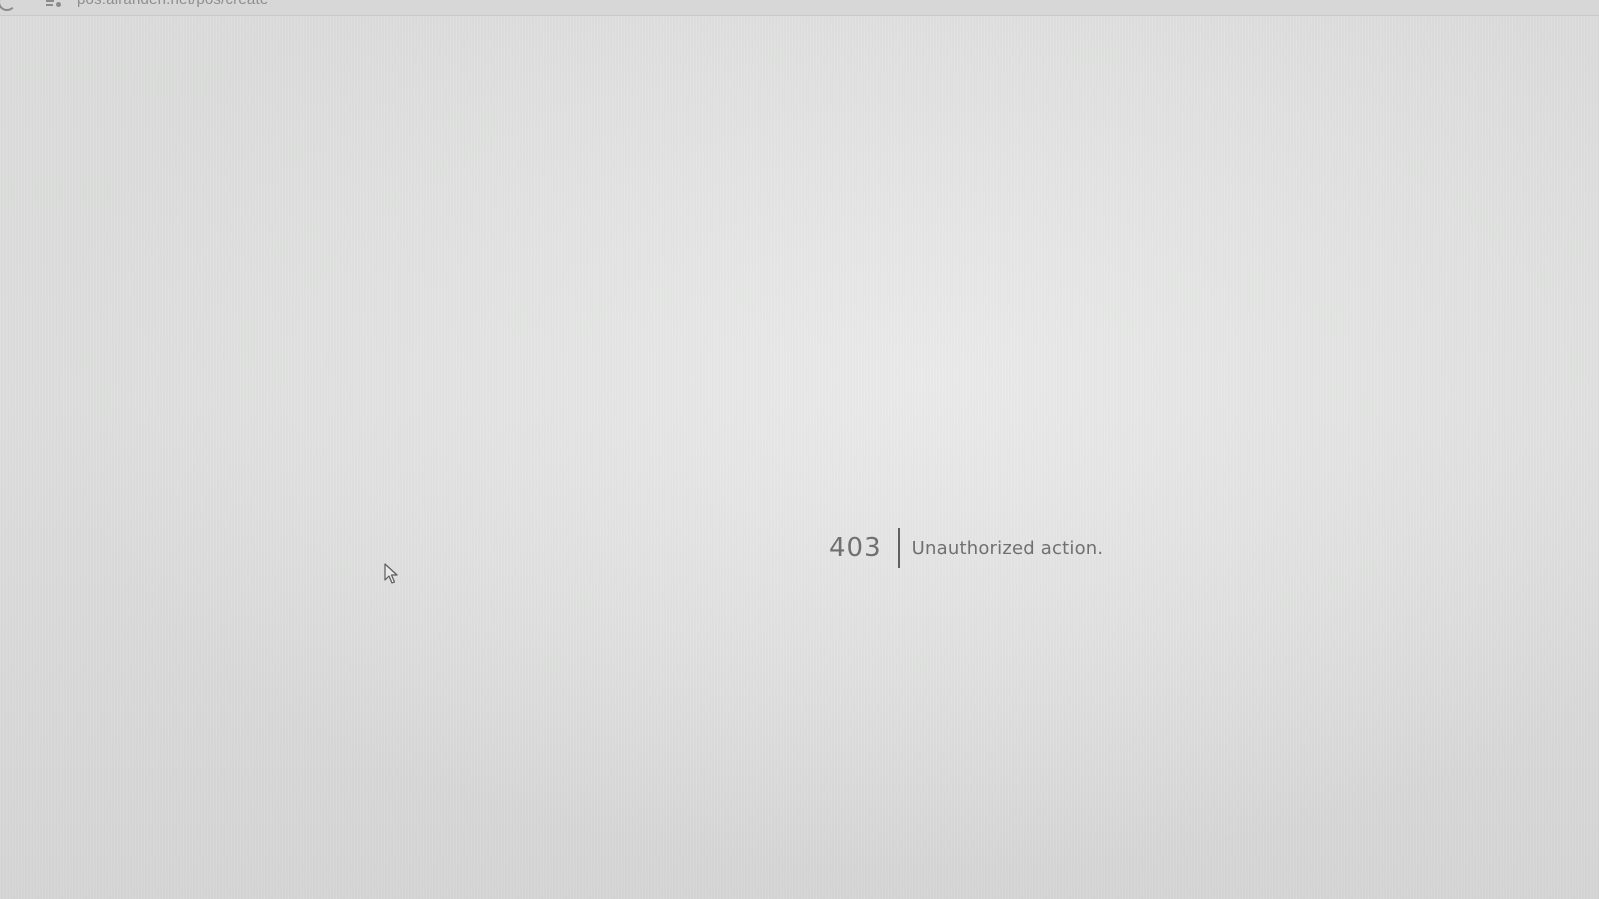 This screenshot has width=1599, height=899. I want to click on browser-address-bar: pos.alrandeh.net/pos/create, so click(799, 8).